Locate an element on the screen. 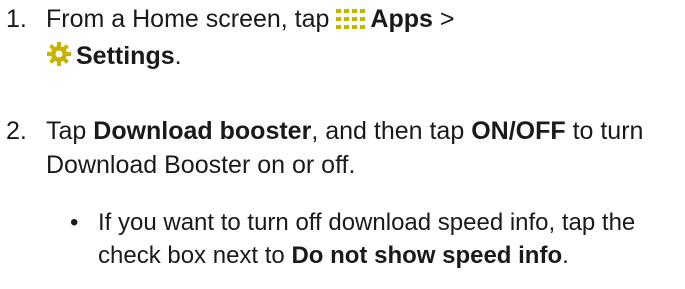 This screenshot has width=685, height=289. download-booster-label: Download booster is located at coordinates (202, 131).